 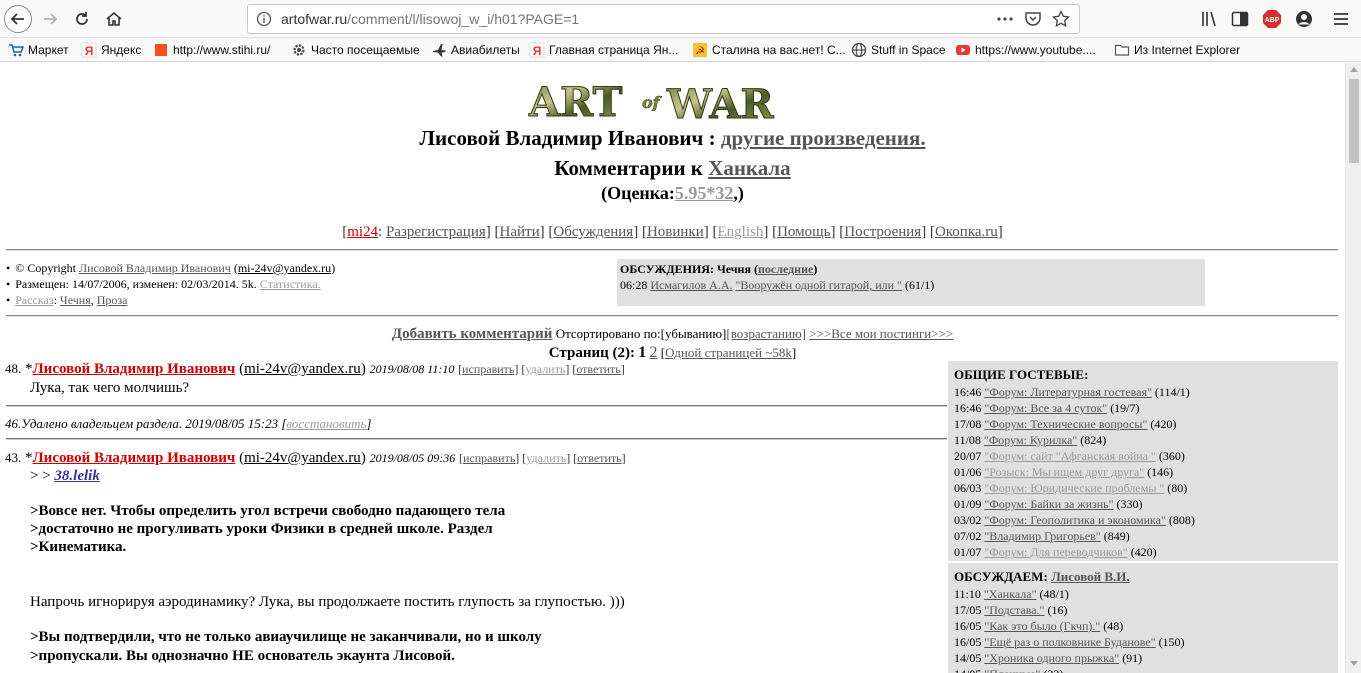 What do you see at coordinates (1033, 19) in the screenshot?
I see `pocket-icon` at bounding box center [1033, 19].